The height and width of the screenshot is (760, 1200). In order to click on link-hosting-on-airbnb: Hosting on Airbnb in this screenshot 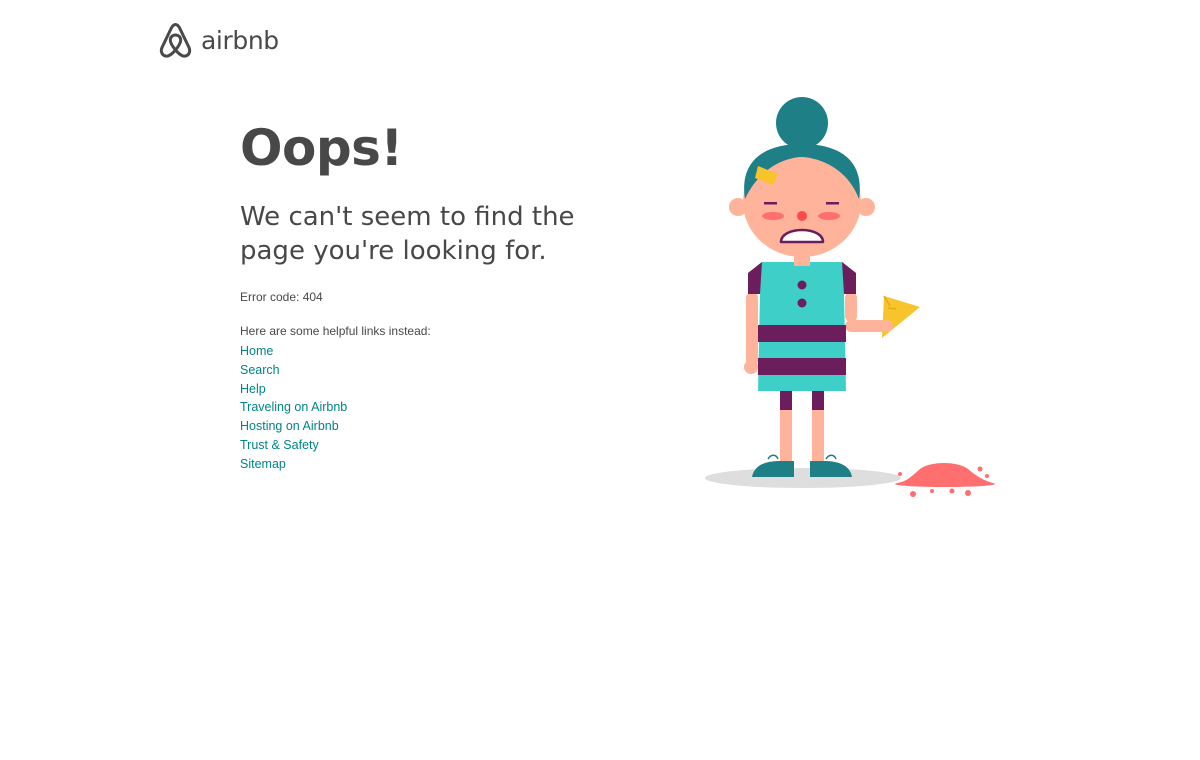, I will do `click(289, 426)`.